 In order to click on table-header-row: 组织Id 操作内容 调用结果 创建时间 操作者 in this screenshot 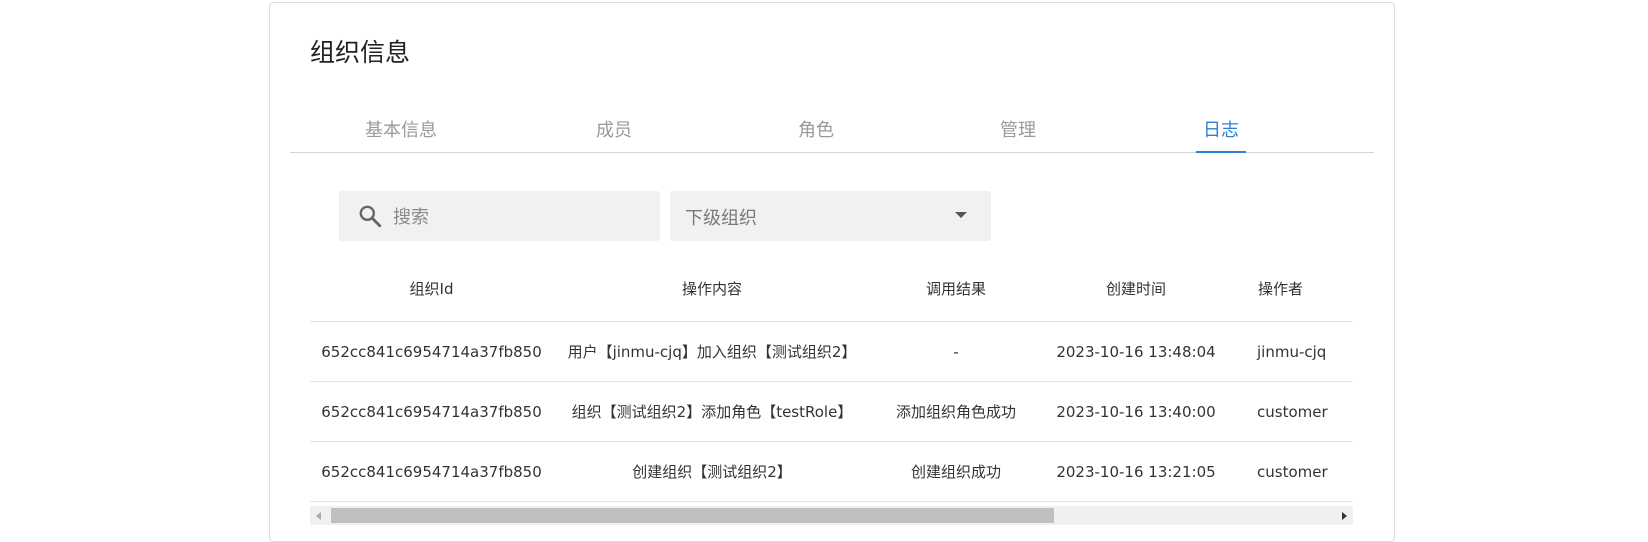, I will do `click(831, 288)`.